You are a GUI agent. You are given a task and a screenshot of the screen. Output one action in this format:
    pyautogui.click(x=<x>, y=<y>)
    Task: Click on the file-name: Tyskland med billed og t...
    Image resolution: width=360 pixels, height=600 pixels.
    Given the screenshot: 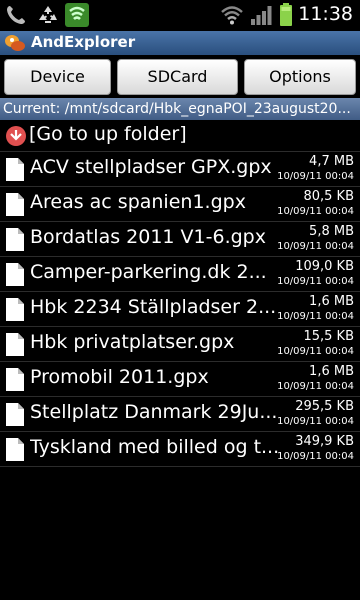 What is the action you would take?
    pyautogui.click(x=155, y=447)
    